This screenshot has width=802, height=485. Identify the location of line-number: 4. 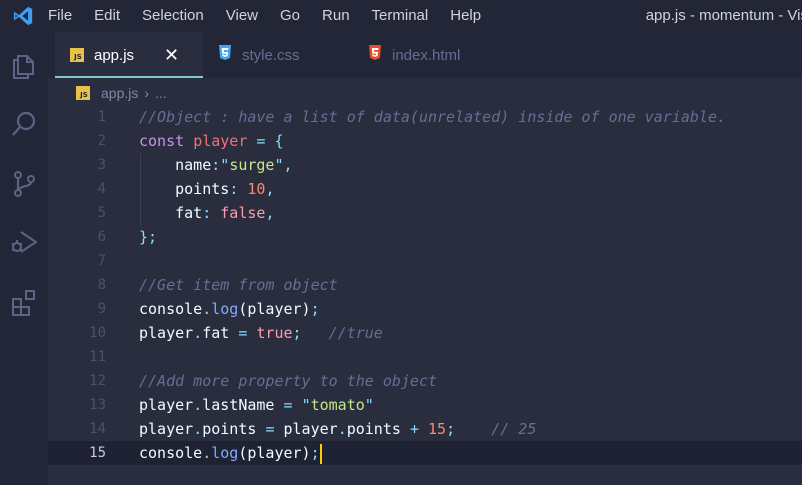
(101, 189).